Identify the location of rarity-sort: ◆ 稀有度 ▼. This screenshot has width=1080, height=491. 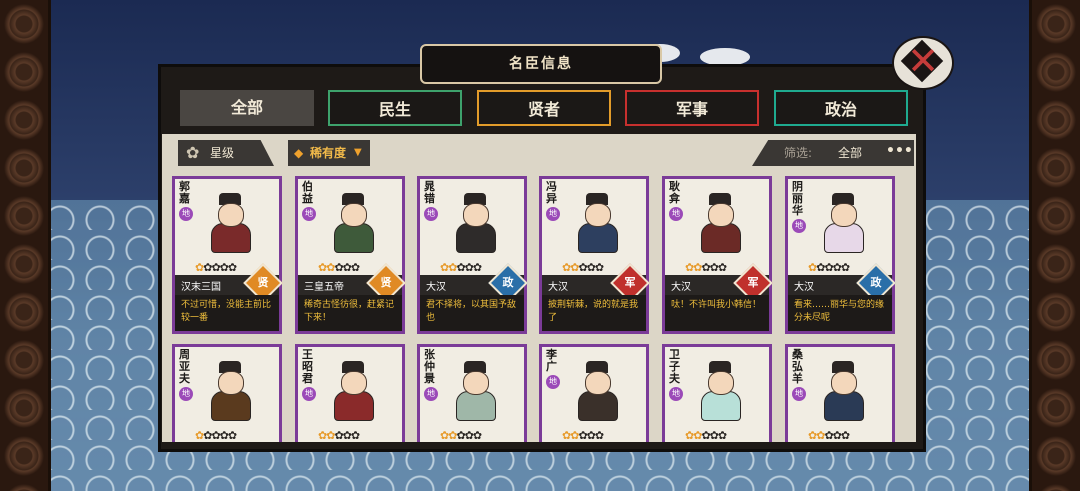
(329, 153).